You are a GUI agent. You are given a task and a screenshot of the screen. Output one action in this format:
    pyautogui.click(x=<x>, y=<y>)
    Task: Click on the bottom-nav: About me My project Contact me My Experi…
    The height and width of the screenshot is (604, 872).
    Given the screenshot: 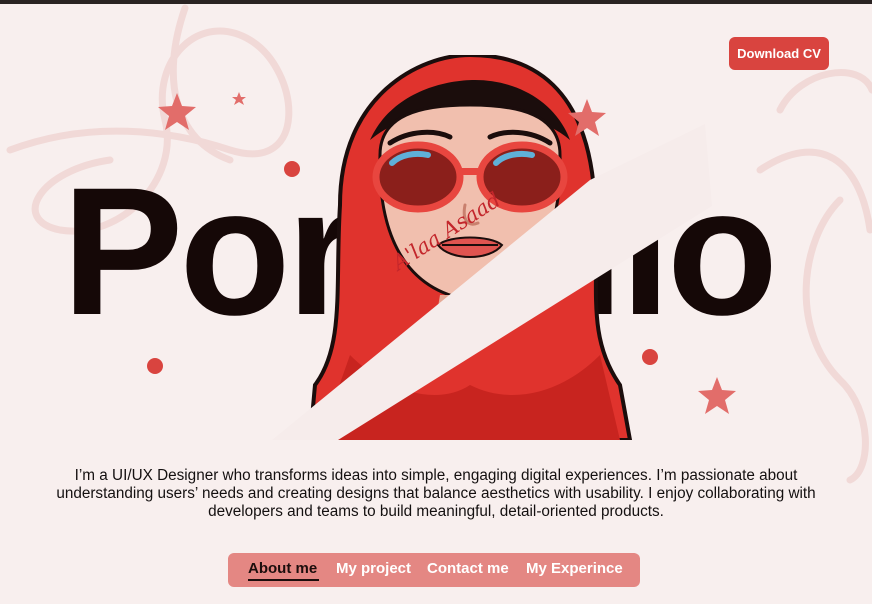 What is the action you would take?
    pyautogui.click(x=434, y=570)
    